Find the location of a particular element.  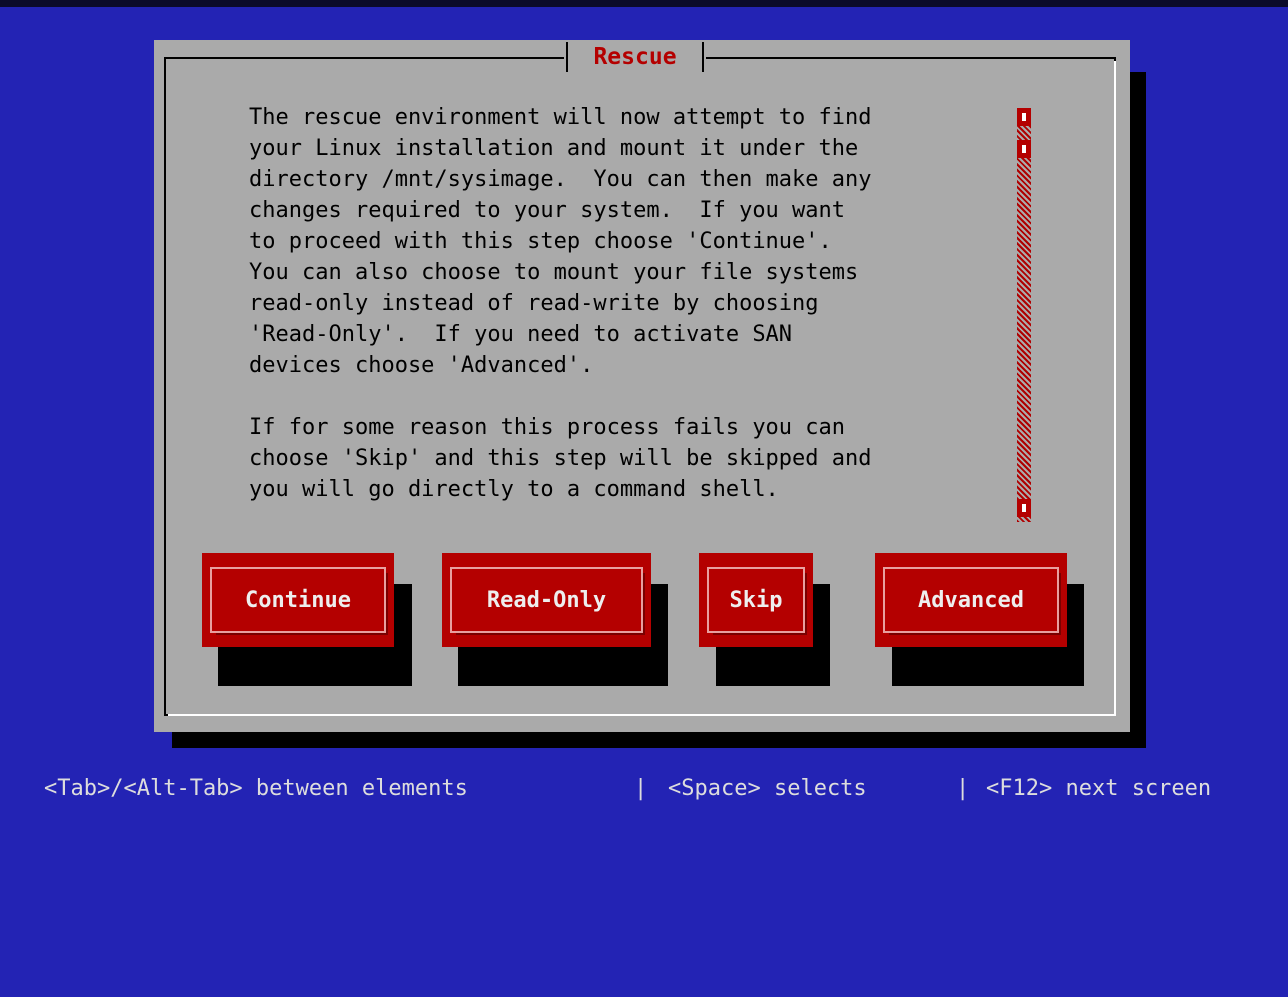

body-text-line: devices choose 'Advanced'. is located at coordinates (421, 365).